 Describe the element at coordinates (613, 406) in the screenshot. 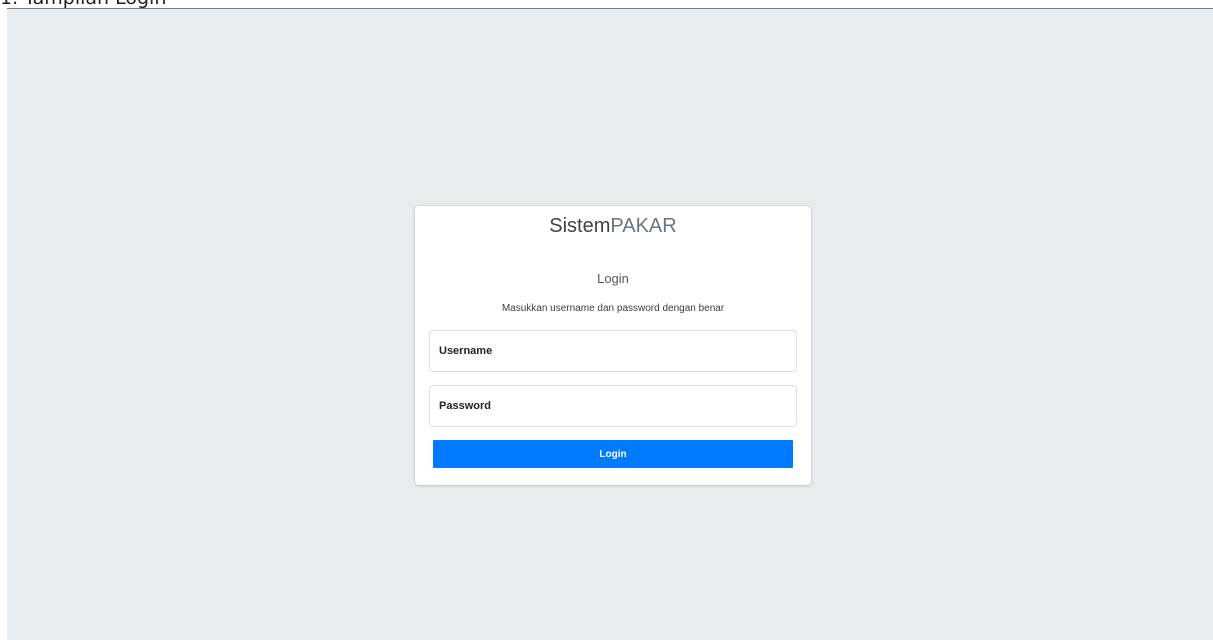

I see `password-input` at that location.